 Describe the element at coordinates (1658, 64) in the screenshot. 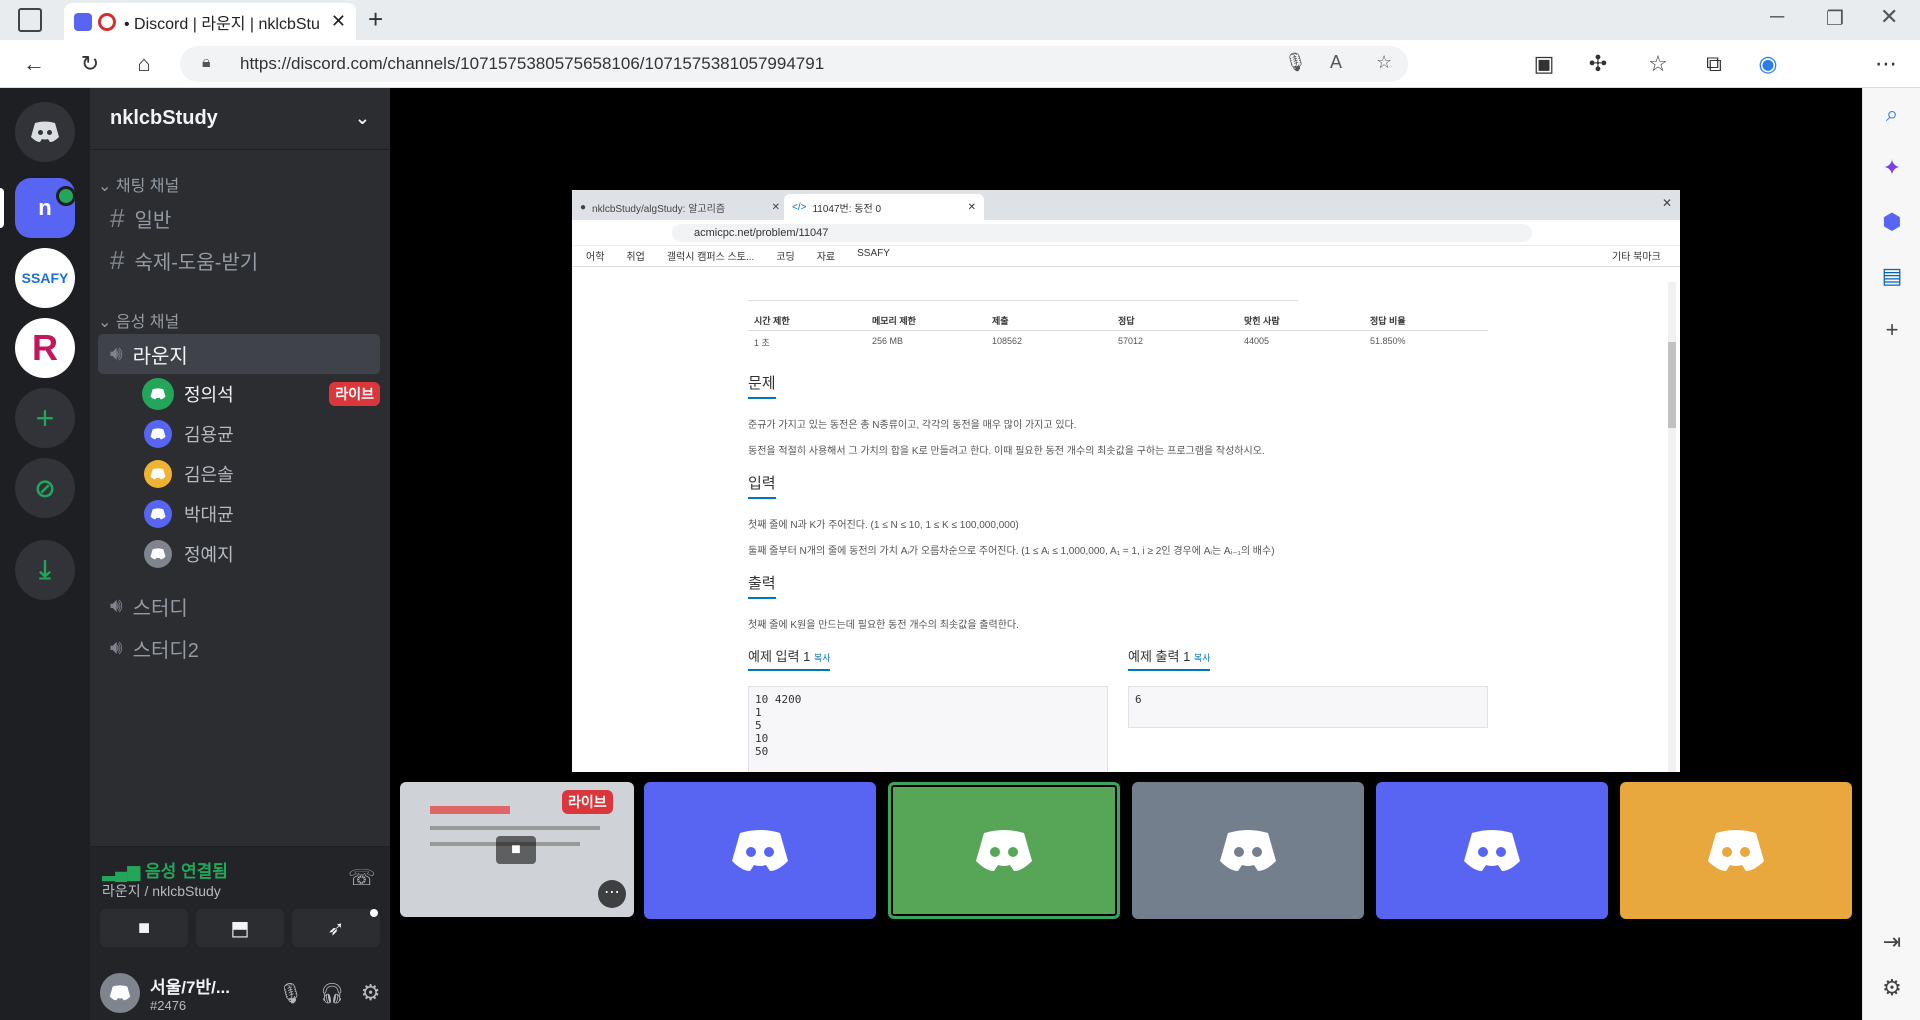

I see `favorites-icon: ☆` at that location.